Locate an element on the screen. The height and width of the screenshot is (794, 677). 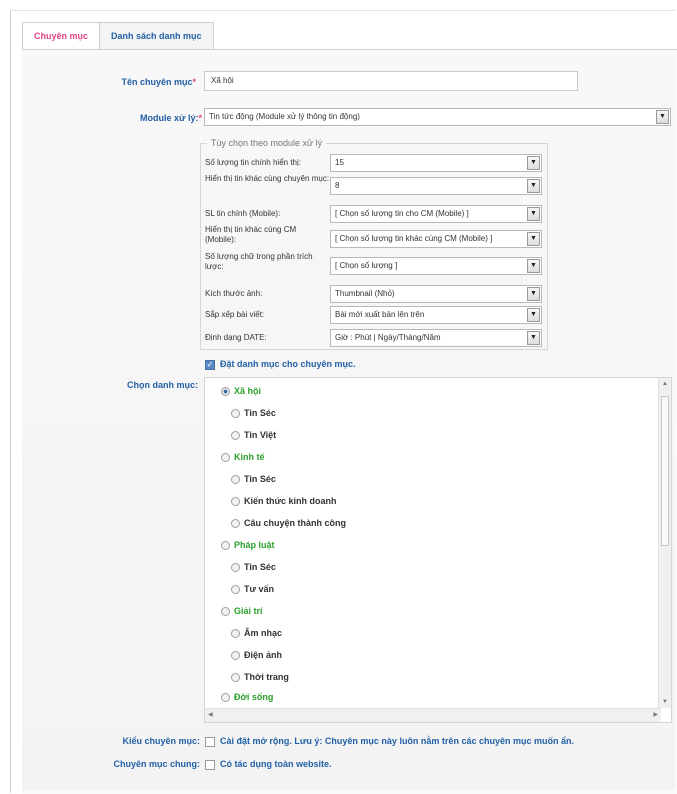
tree-node-label: Kiến thức kinh doanh is located at coordinates (290, 501).